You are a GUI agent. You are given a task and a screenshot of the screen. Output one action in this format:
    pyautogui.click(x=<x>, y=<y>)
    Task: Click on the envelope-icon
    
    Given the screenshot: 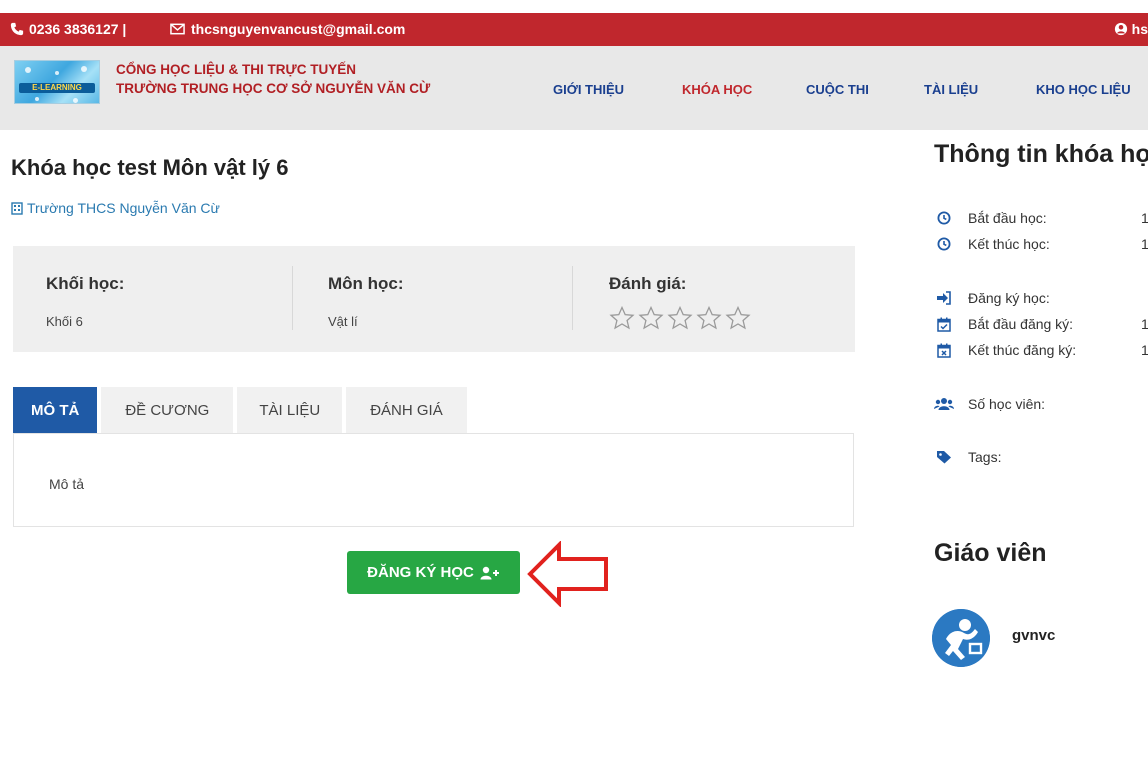 What is the action you would take?
    pyautogui.click(x=177, y=29)
    